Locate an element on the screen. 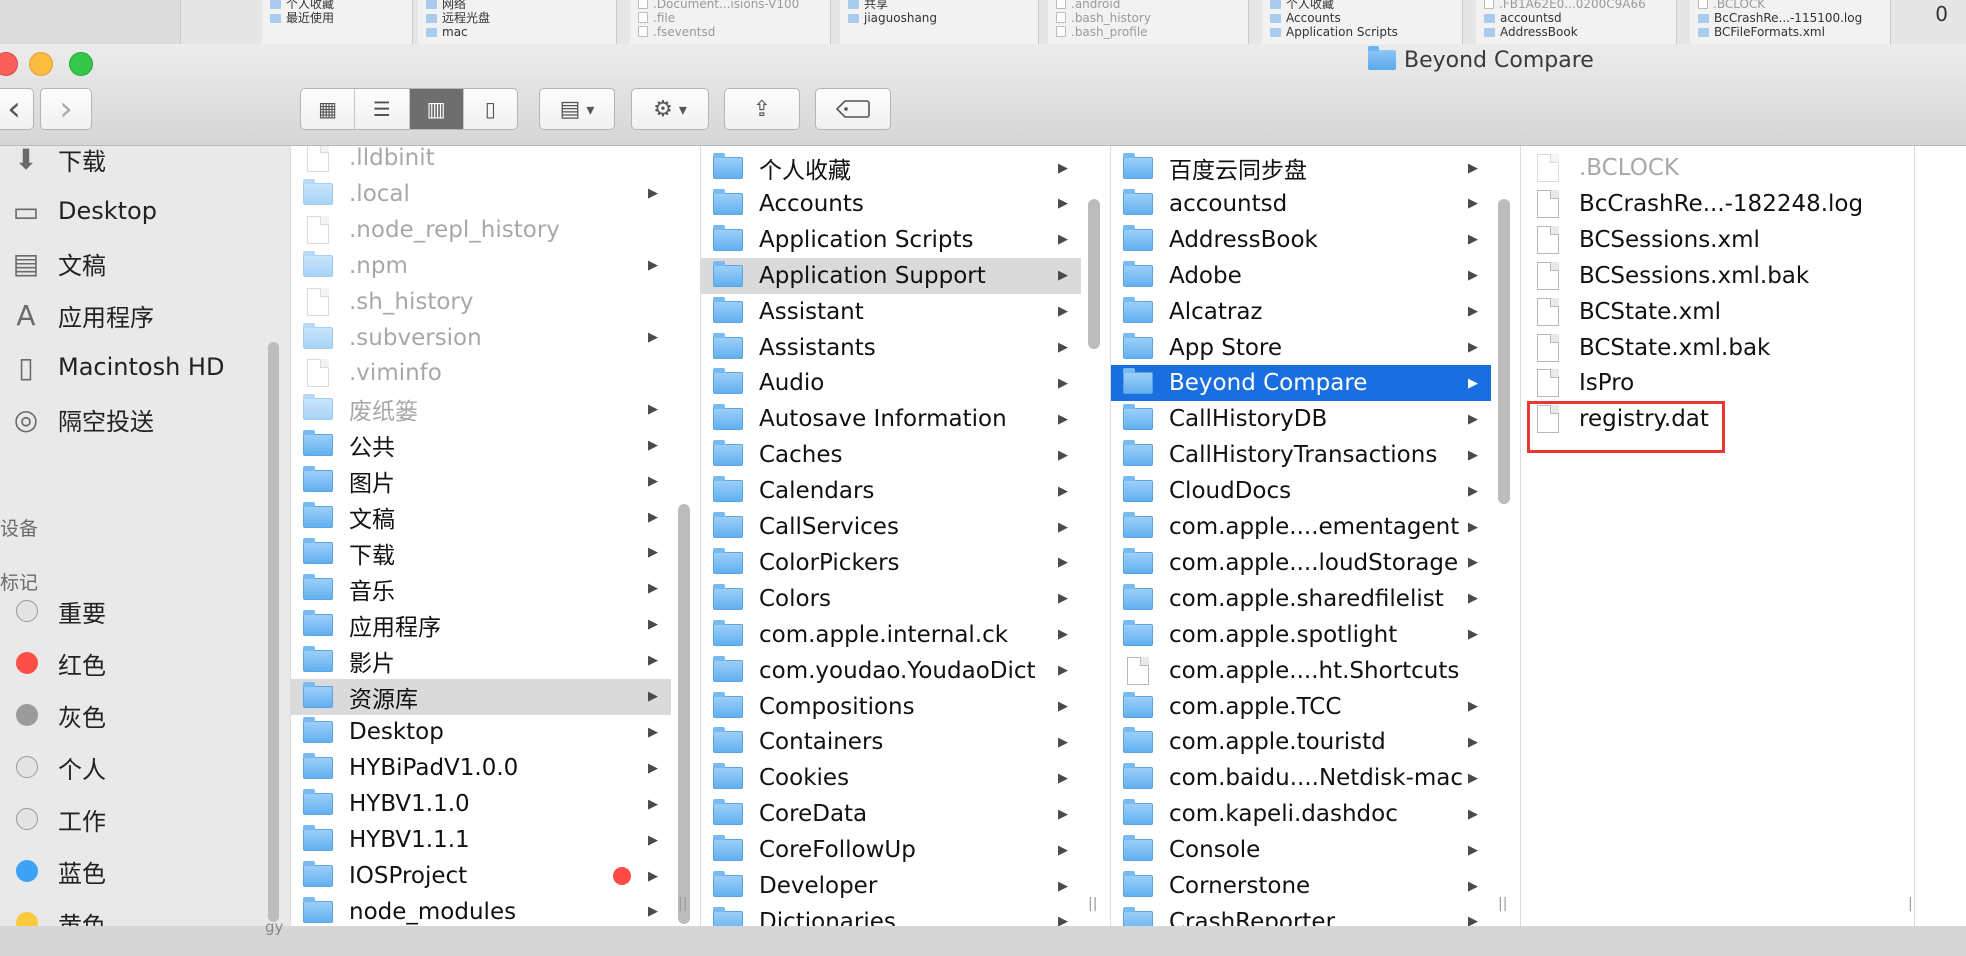 The image size is (1966, 956). folder-row: com.apple.TCC ▶ is located at coordinates (1301, 707).